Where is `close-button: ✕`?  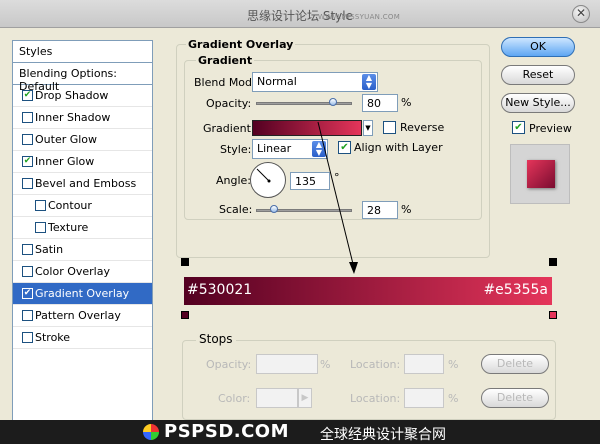
close-button: ✕ is located at coordinates (581, 14).